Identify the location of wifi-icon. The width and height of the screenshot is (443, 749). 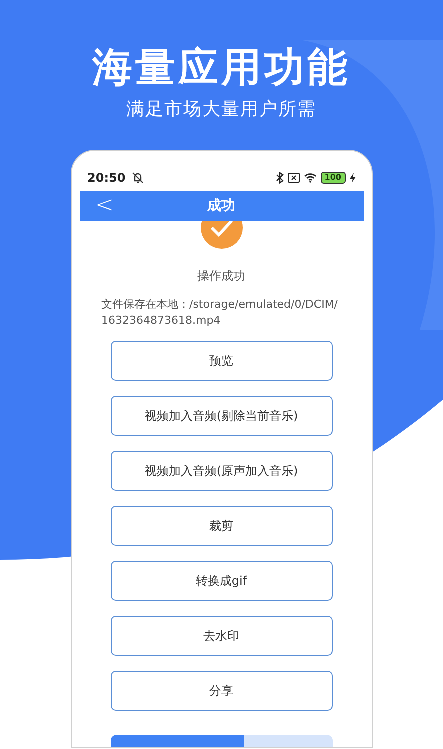
(310, 178).